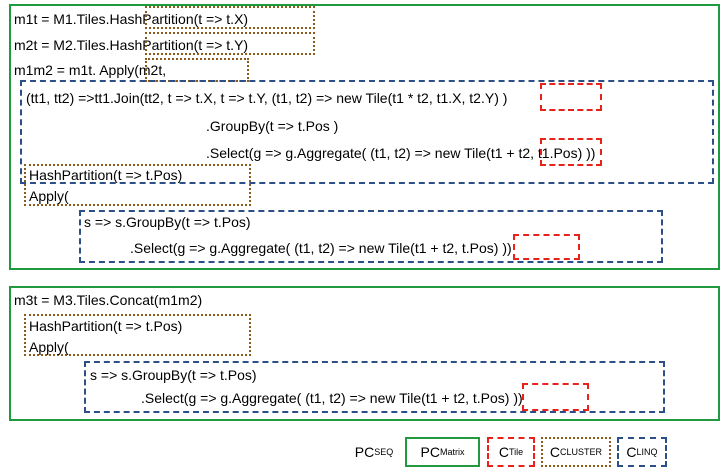 The image size is (725, 474). I want to click on legend-ctile-sub: Tile, so click(516, 452).